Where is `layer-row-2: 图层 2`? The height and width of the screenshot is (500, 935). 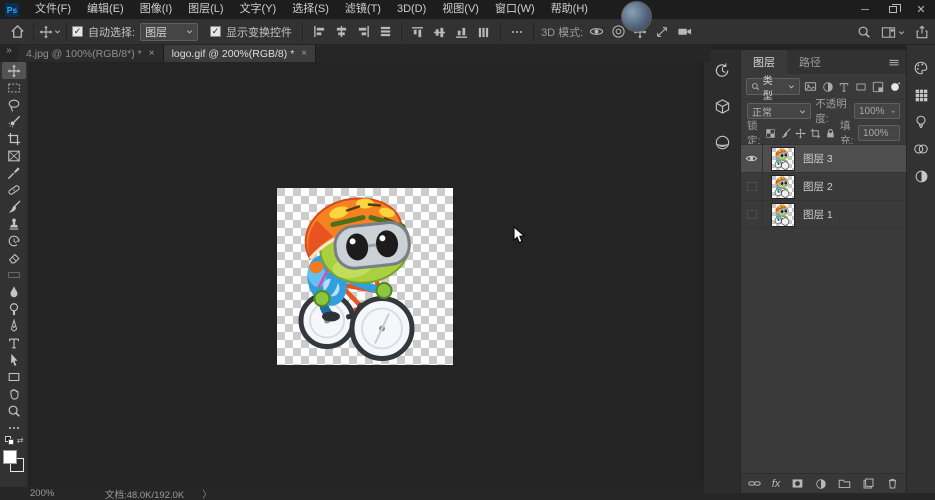 layer-row-2: 图层 2 is located at coordinates (823, 186).